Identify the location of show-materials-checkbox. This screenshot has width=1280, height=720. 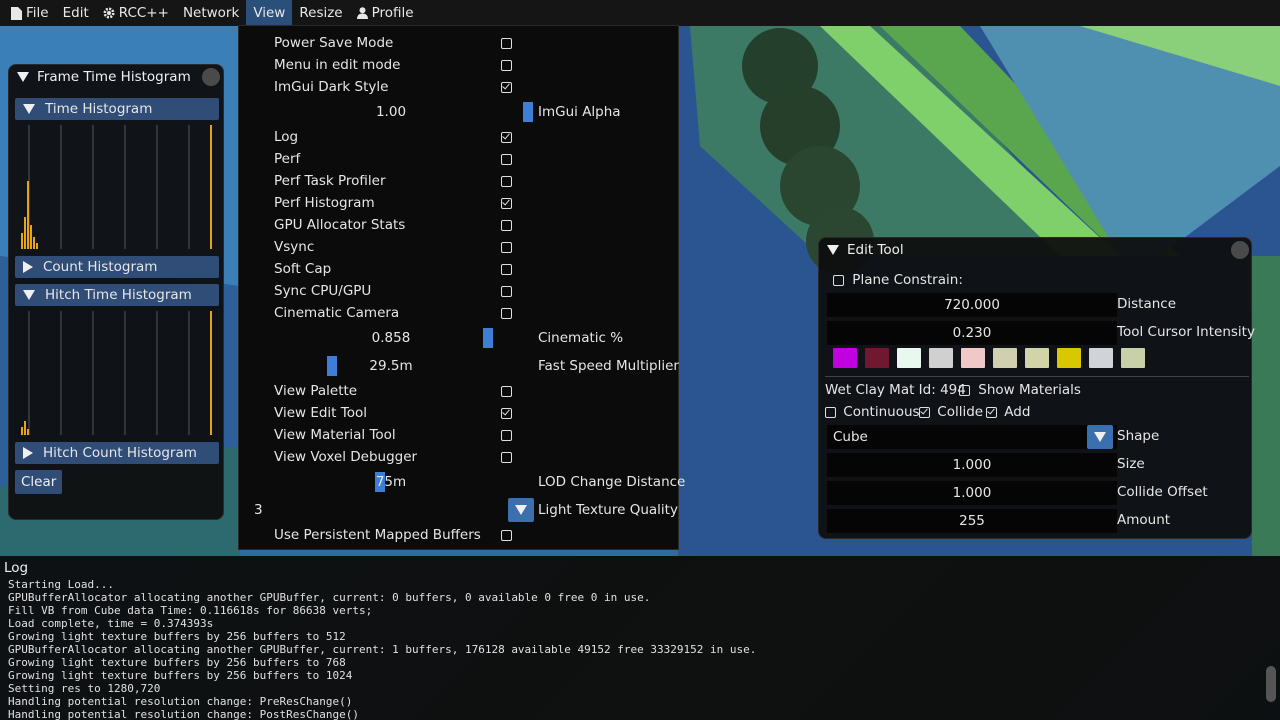
(964, 390).